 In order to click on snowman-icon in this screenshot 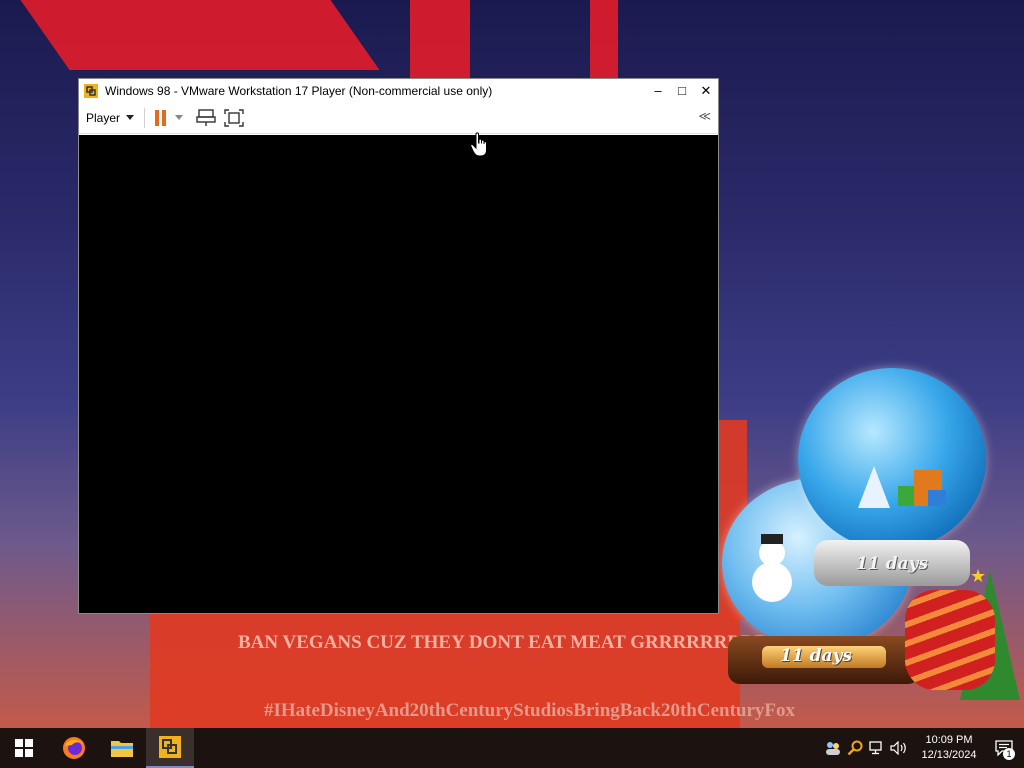, I will do `click(772, 572)`.